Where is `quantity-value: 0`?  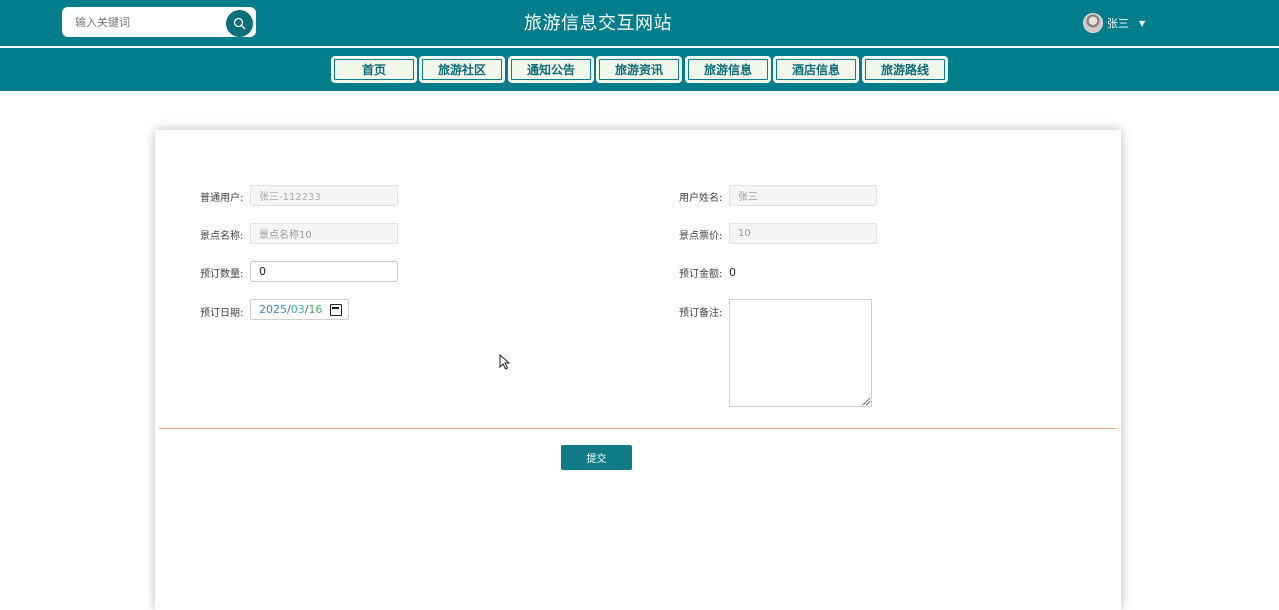 quantity-value: 0 is located at coordinates (262, 271).